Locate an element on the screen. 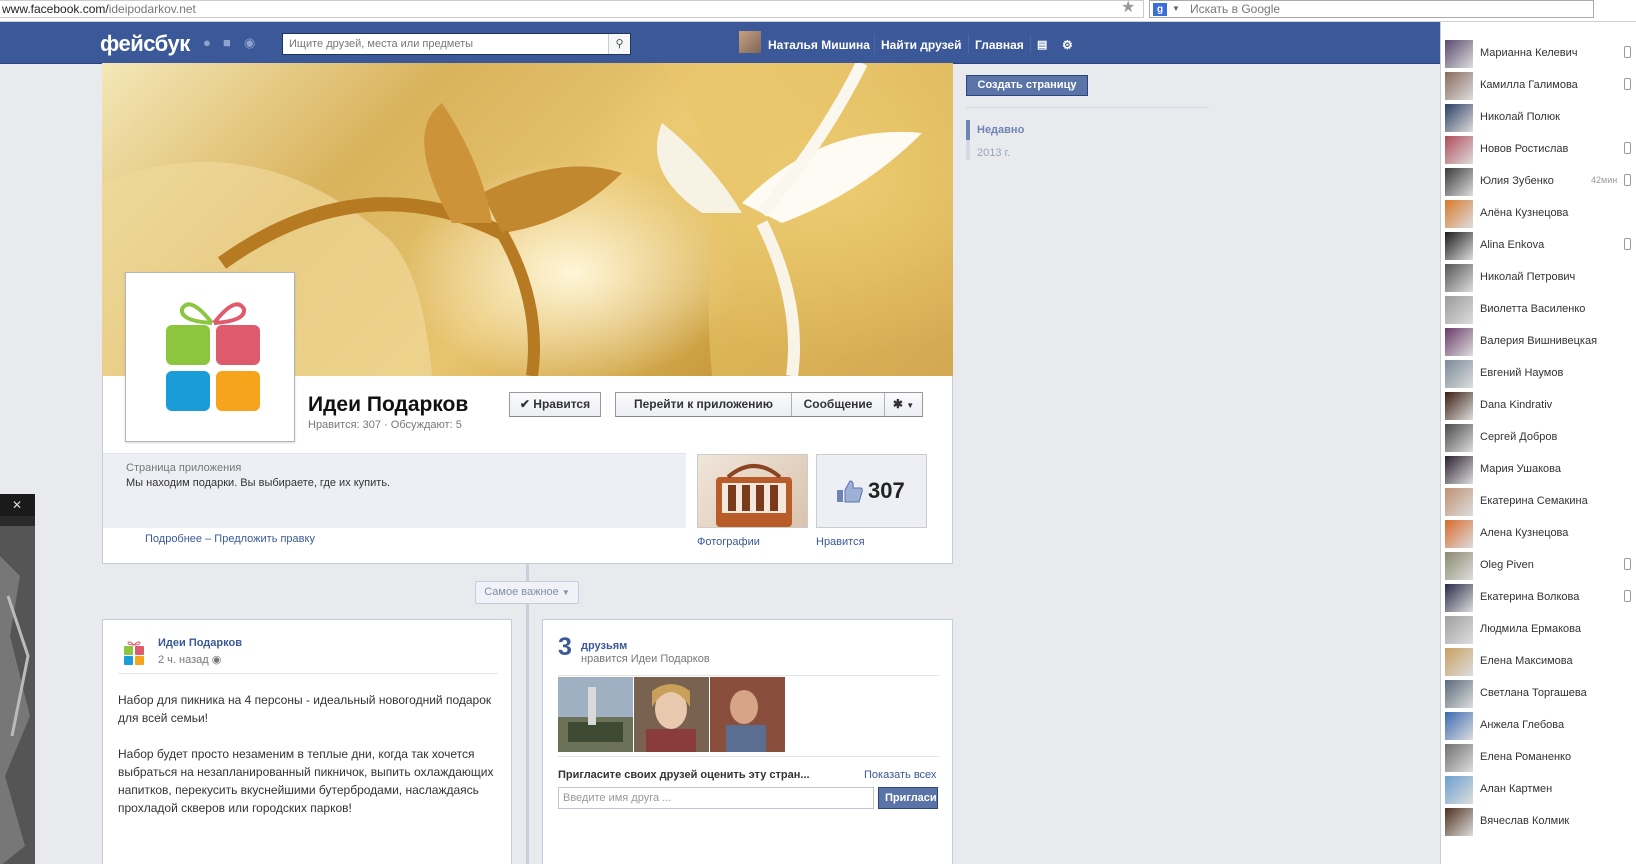 The height and width of the screenshot is (864, 1636). likes-thumbnail: 307 is located at coordinates (871, 491).